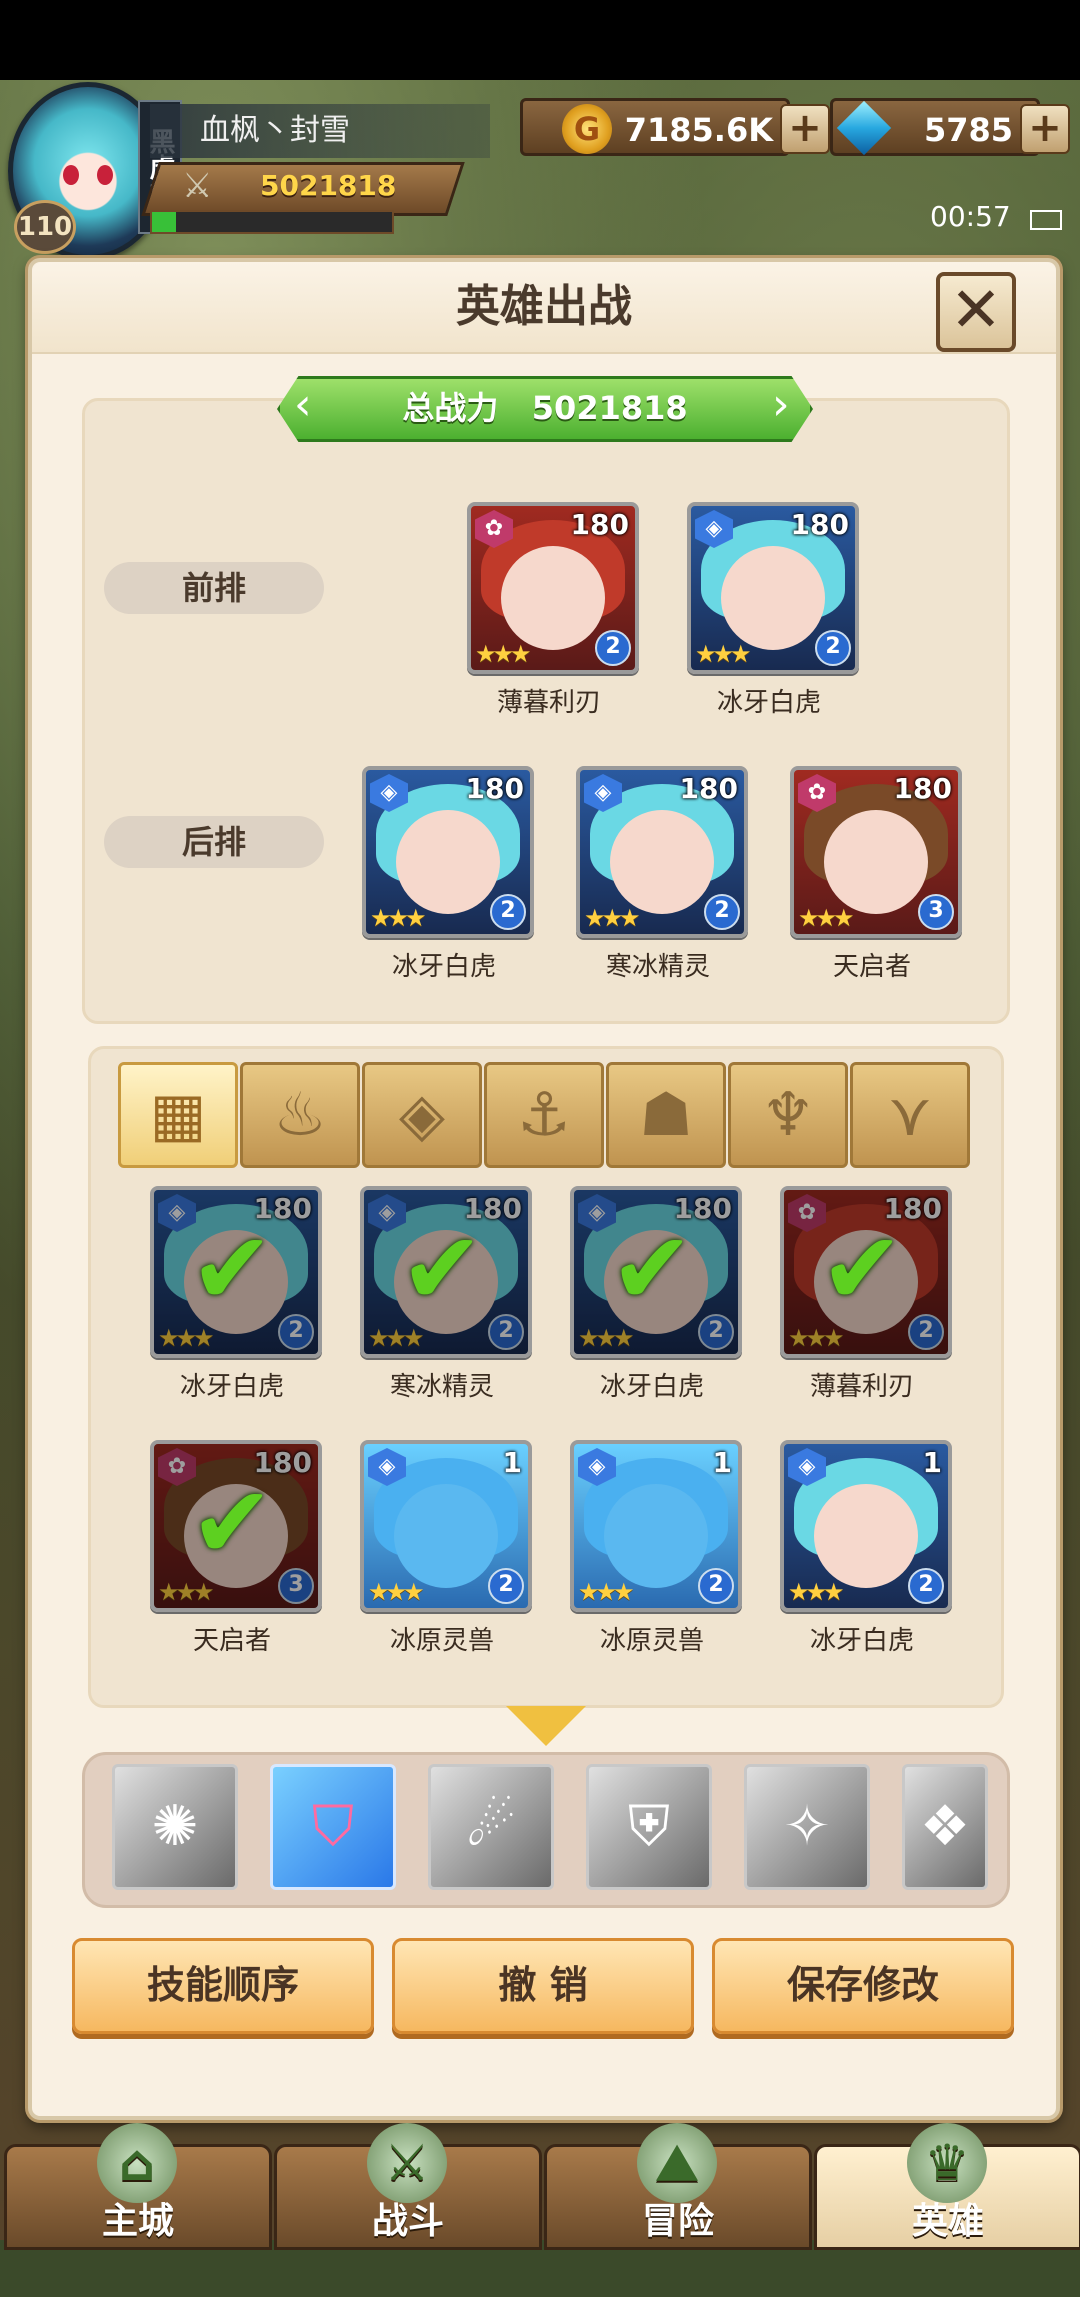 This screenshot has width=1080, height=2297. What do you see at coordinates (587, 129) in the screenshot?
I see `gold-coin-icon: G` at bounding box center [587, 129].